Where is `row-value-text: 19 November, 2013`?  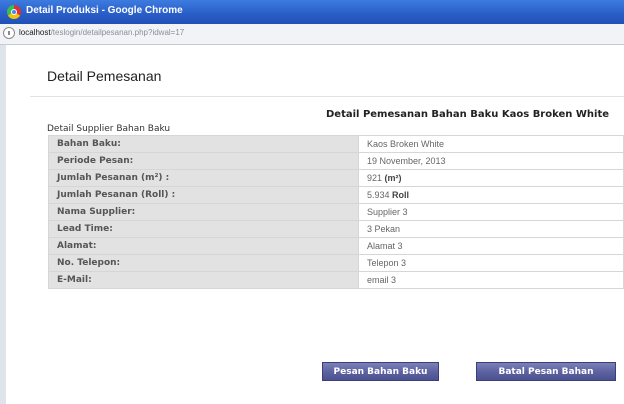
row-value-text: 19 November, 2013 is located at coordinates (406, 161).